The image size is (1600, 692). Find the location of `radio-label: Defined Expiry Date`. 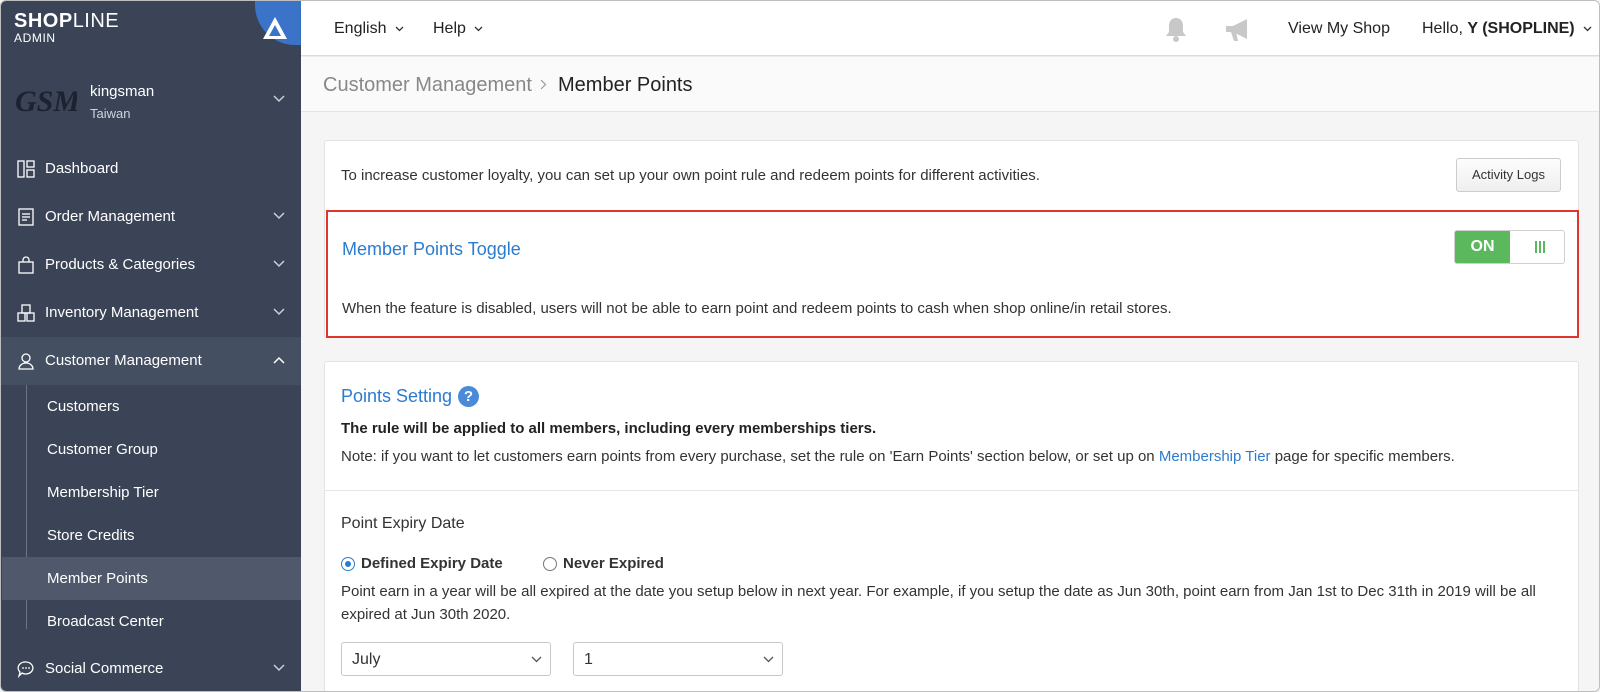

radio-label: Defined Expiry Date is located at coordinates (432, 563).